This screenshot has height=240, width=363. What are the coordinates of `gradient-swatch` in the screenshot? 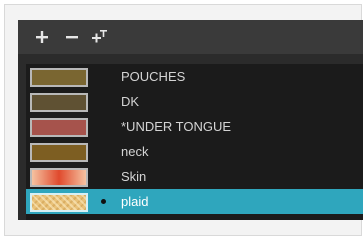 It's located at (59, 177).